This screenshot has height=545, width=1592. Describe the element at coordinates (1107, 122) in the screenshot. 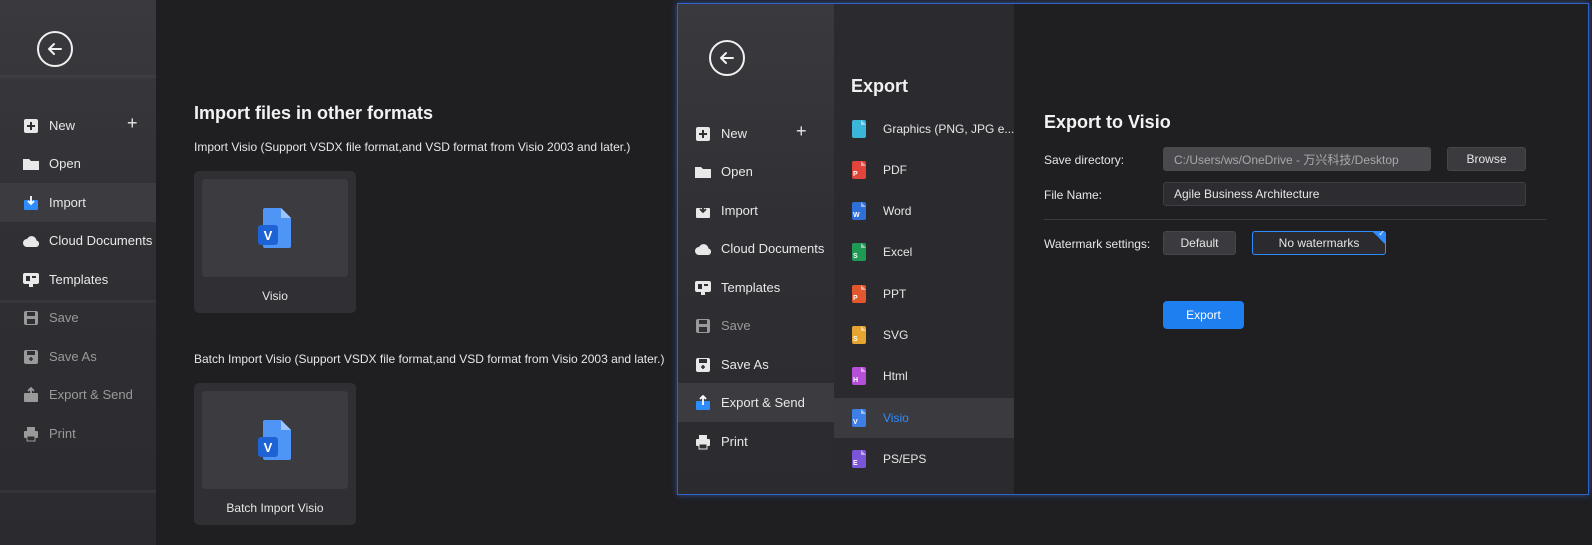

I see `export-title: Export to Visio` at that location.